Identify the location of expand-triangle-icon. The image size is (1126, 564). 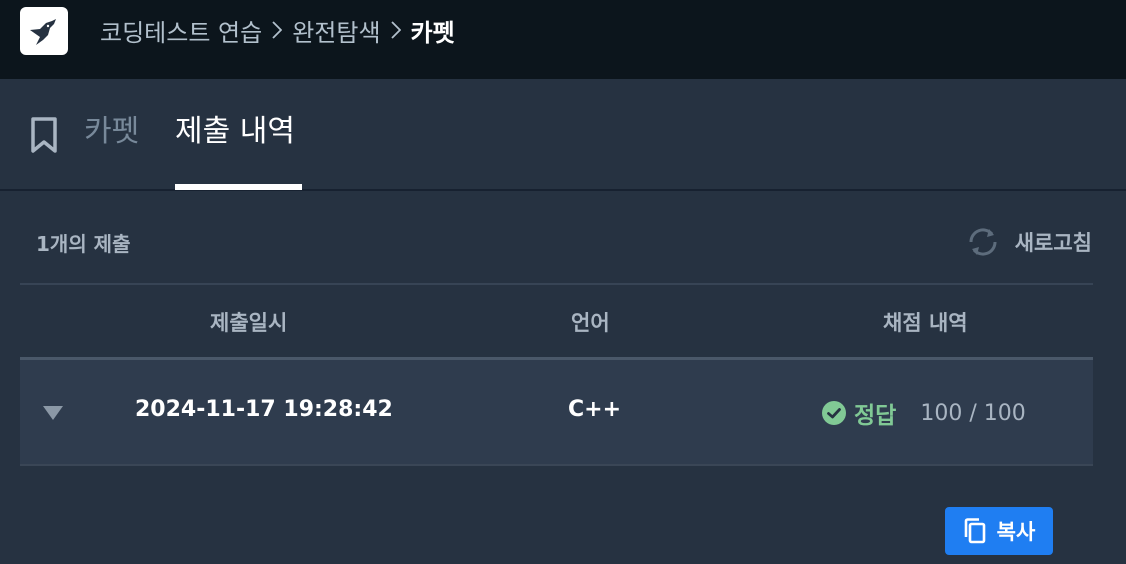
(53, 415).